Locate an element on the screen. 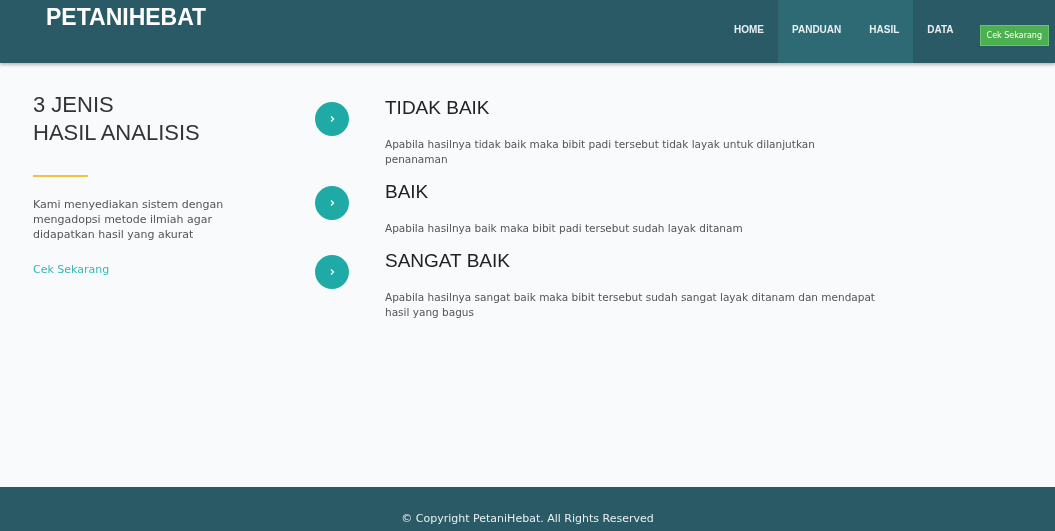 The width and height of the screenshot is (1055, 531). result-text: Apabila hasilnya baik maka bibit padi tersebut sudah layak ditanam is located at coordinates (564, 228).